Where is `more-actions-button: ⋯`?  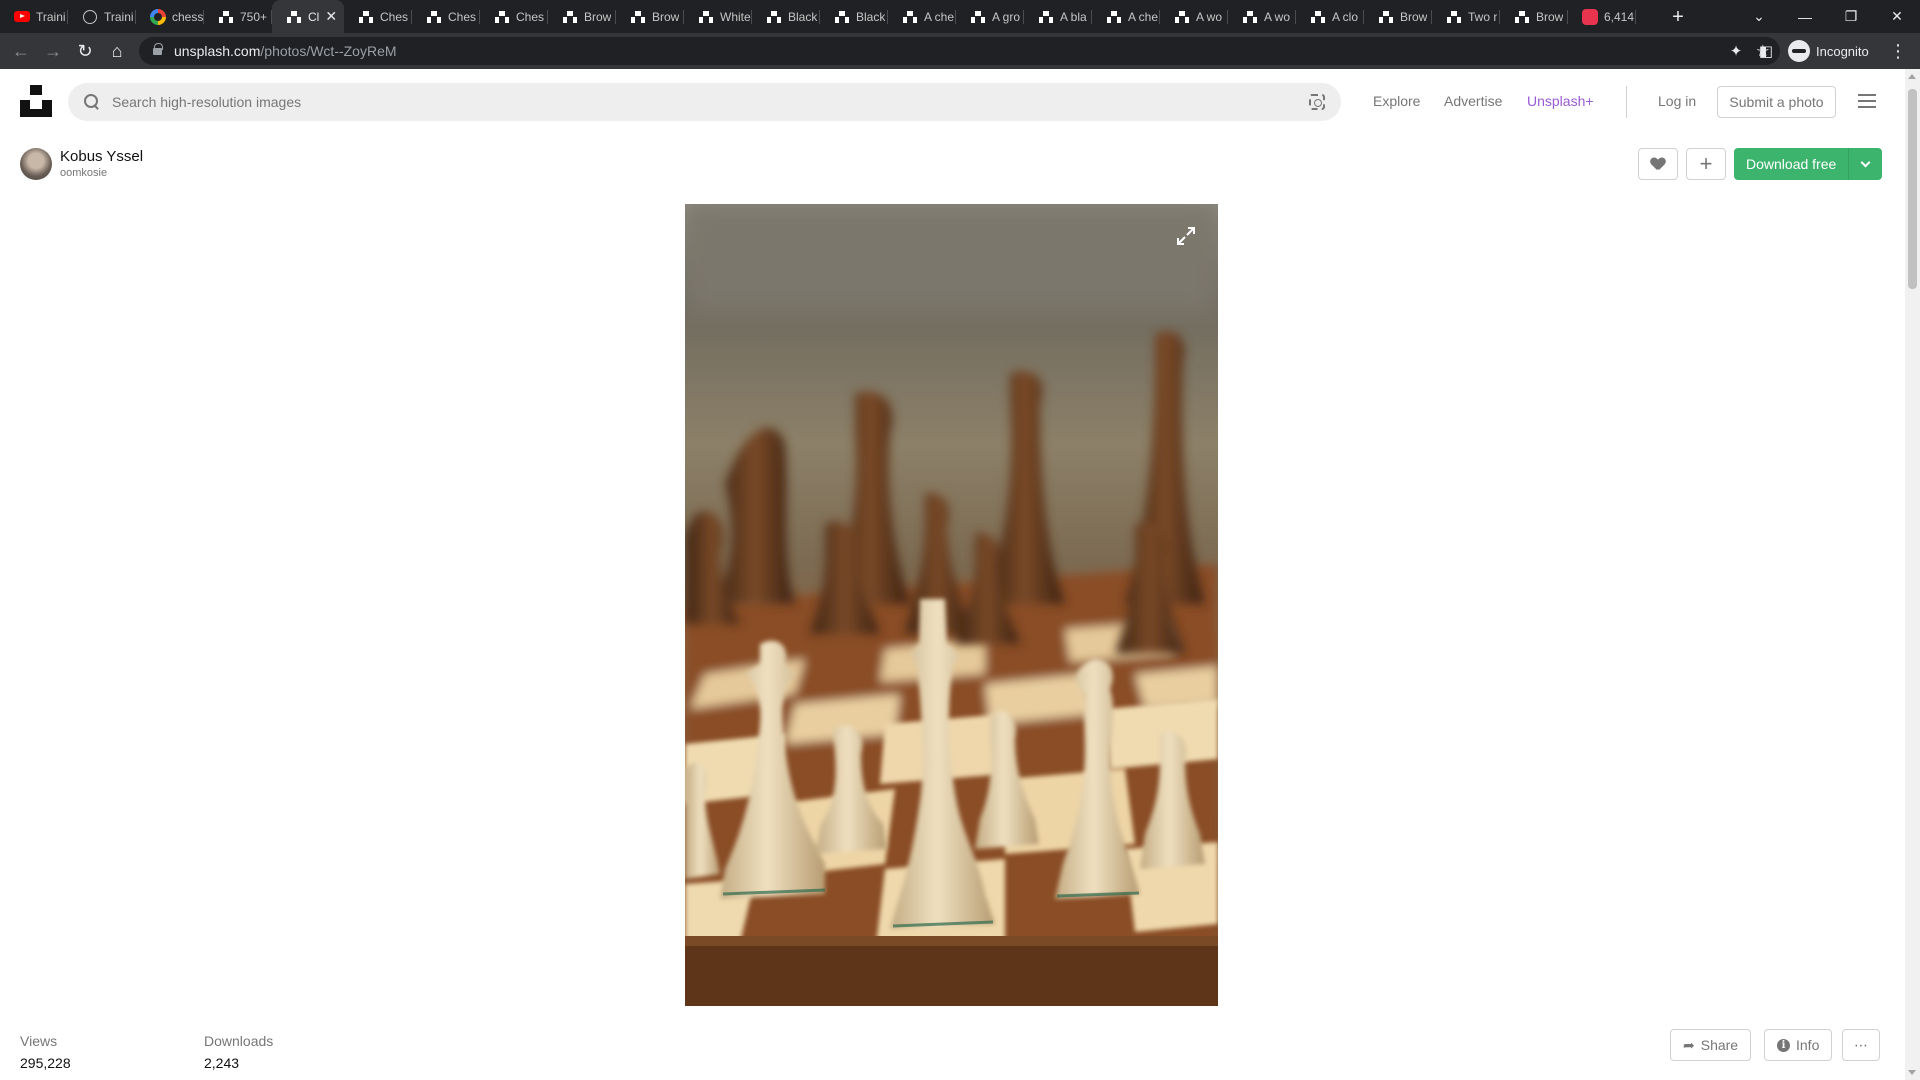
more-actions-button: ⋯ is located at coordinates (1861, 1045).